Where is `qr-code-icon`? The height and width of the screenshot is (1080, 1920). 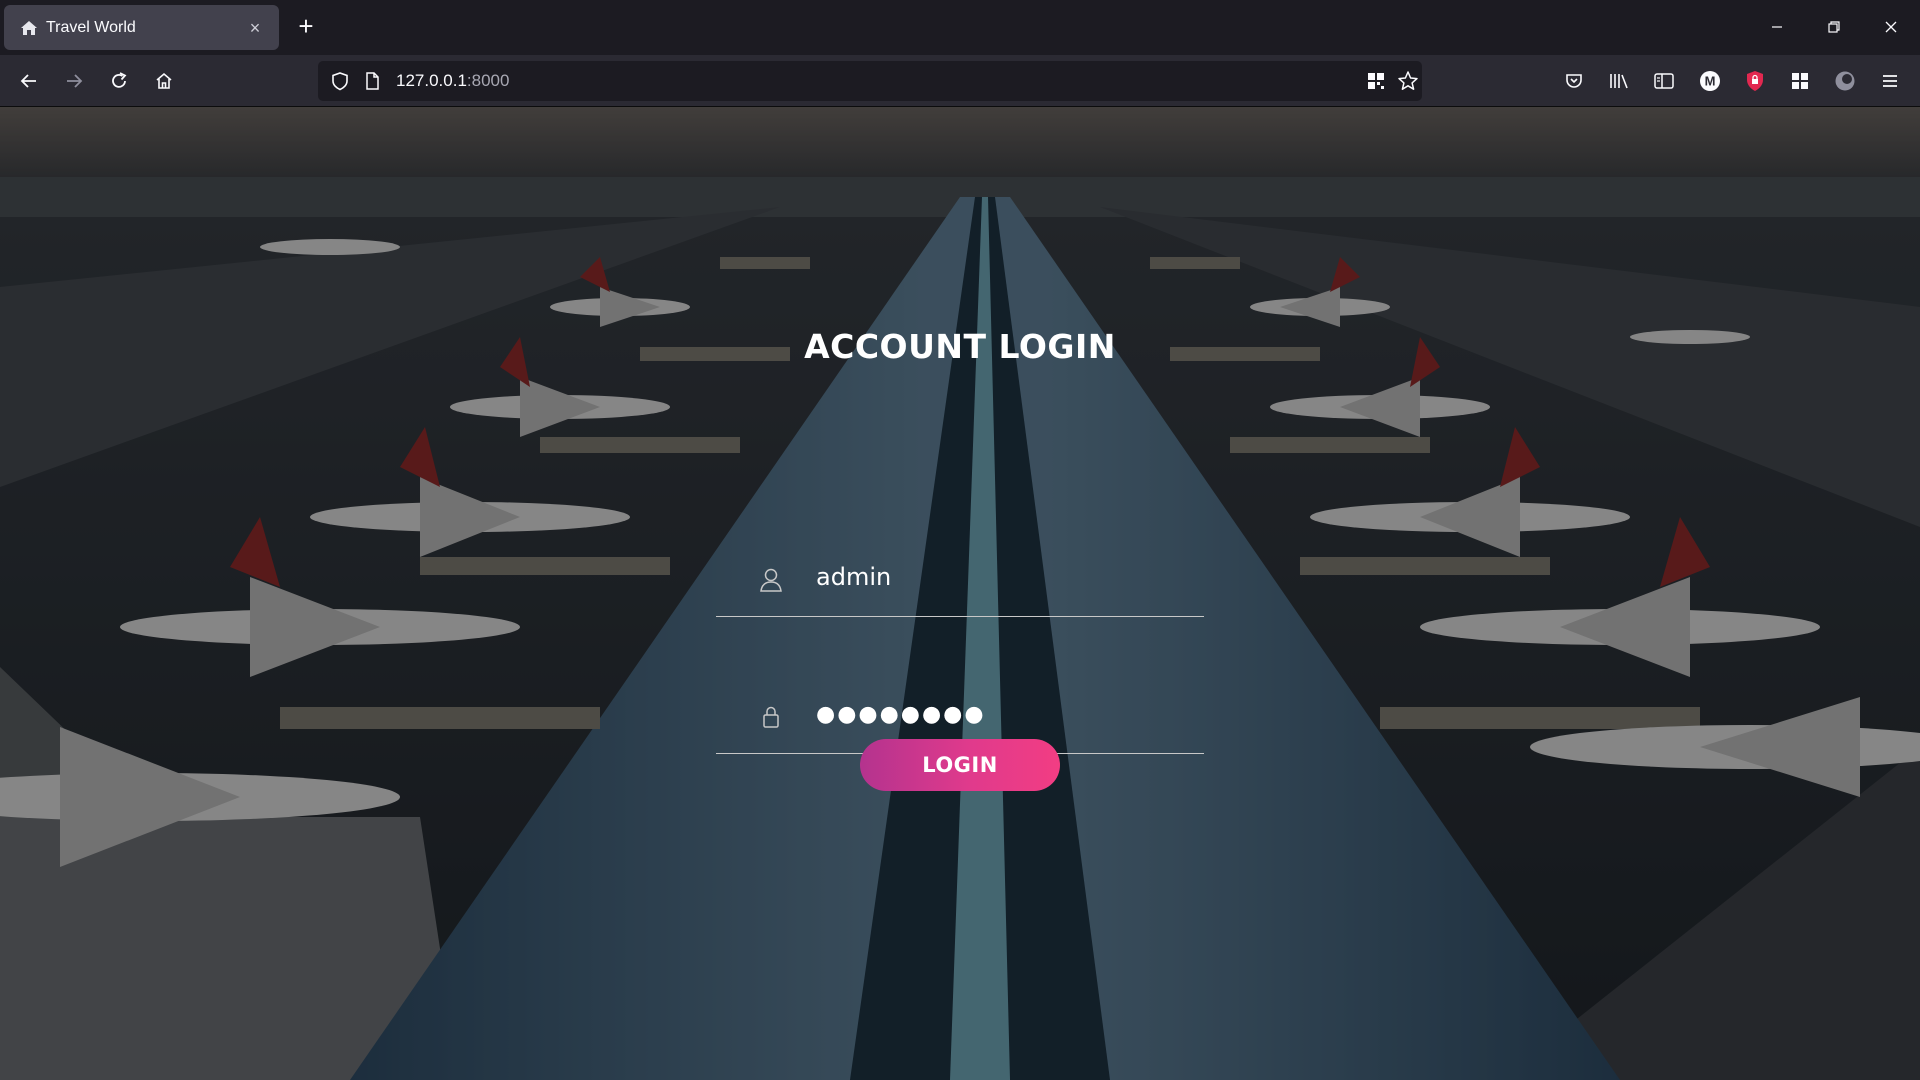 qr-code-icon is located at coordinates (1376, 81).